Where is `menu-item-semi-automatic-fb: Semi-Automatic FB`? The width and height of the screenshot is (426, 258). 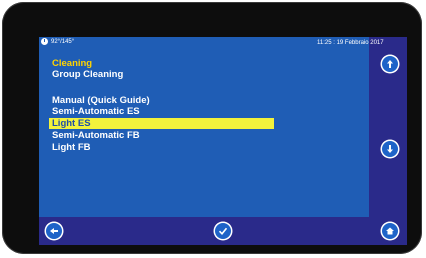
menu-item-semi-automatic-fb: Semi-Automatic FB is located at coordinates (96, 135).